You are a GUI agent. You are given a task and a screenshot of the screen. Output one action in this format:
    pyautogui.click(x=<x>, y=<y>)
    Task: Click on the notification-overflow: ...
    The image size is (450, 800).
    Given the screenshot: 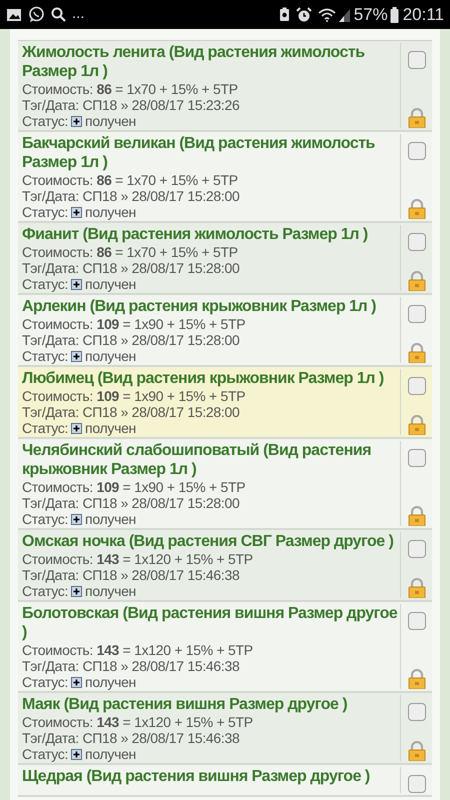 What is the action you would take?
    pyautogui.click(x=78, y=14)
    